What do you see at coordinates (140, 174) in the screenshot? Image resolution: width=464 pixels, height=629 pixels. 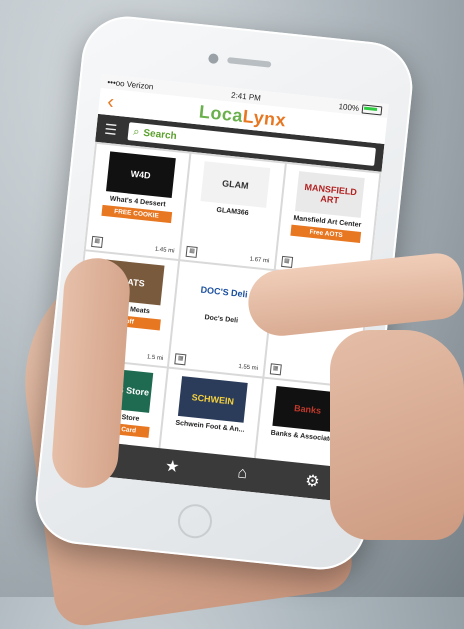 I see `business-logo: W4D` at bounding box center [140, 174].